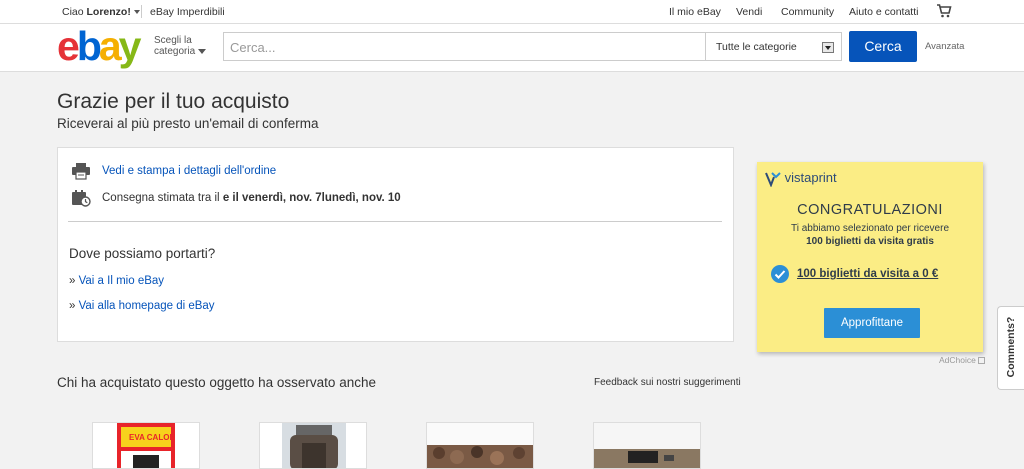  What do you see at coordinates (142, 253) in the screenshot?
I see `where-to-go-heading: Dove possiamo portarti?` at bounding box center [142, 253].